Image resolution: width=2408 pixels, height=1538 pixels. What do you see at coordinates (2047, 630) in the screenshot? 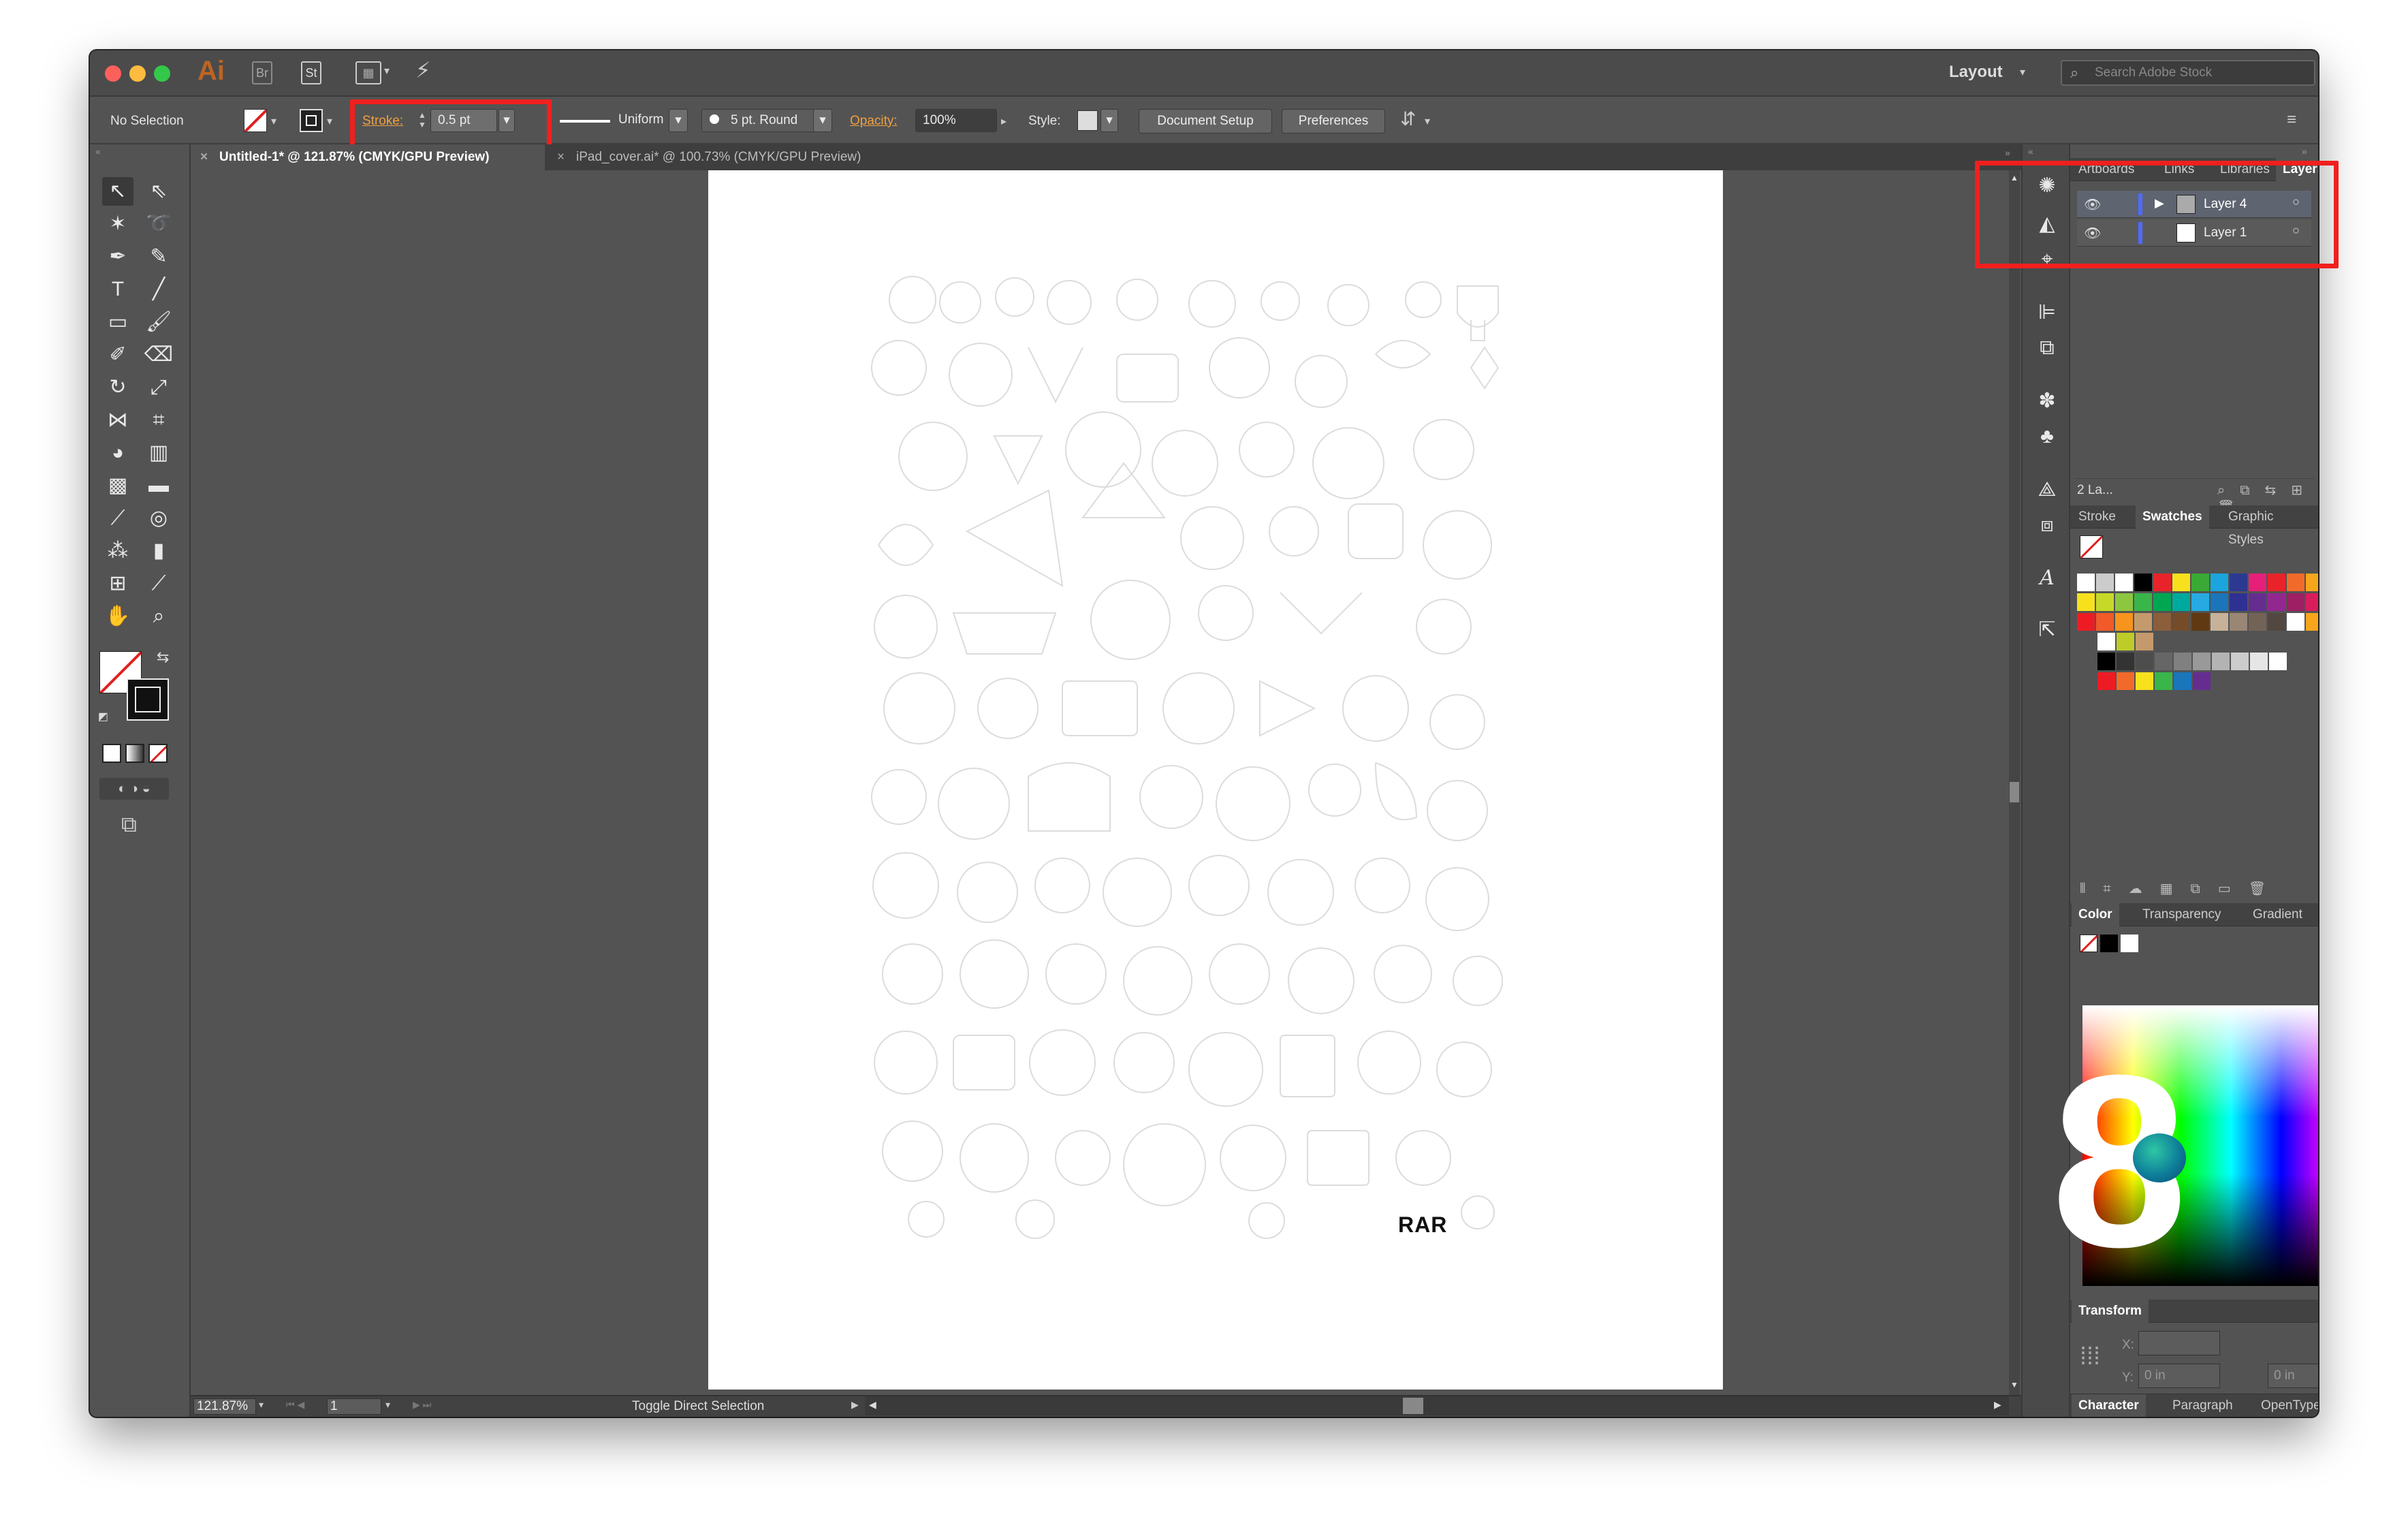
I see `export-icon: ⇱` at bounding box center [2047, 630].